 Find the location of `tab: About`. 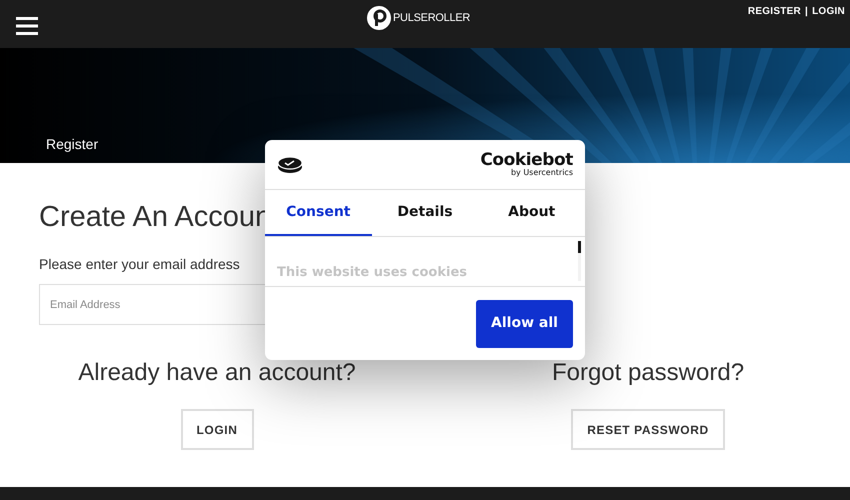

tab: About is located at coordinates (532, 213).